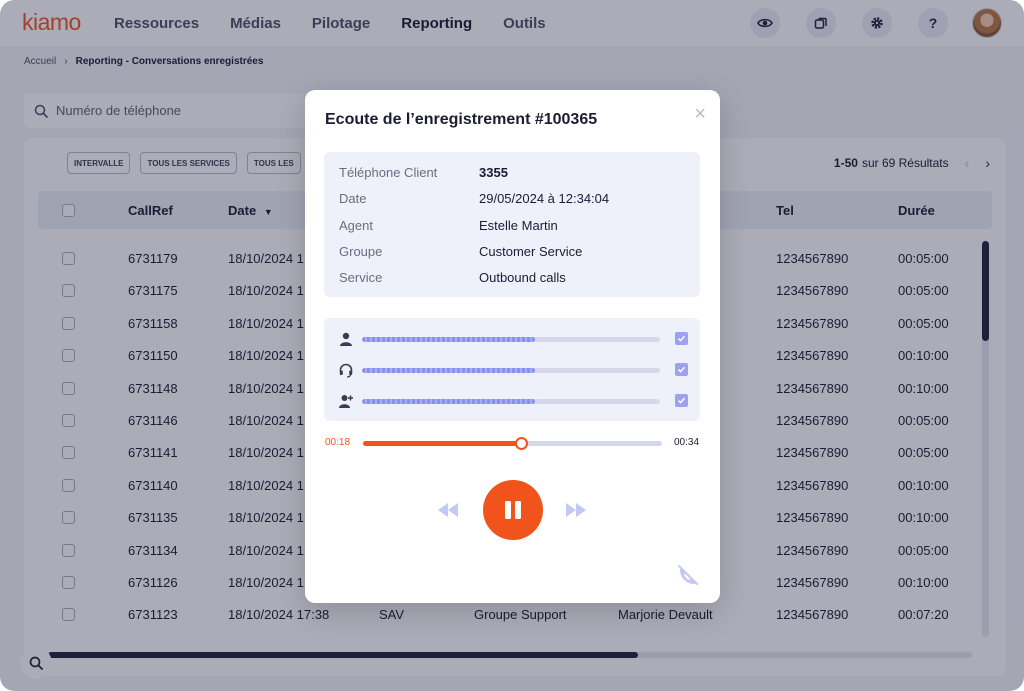 Image resolution: width=1024 pixels, height=691 pixels. What do you see at coordinates (452, 277) in the screenshot?
I see `info-row-service: Service Outbound calls` at bounding box center [452, 277].